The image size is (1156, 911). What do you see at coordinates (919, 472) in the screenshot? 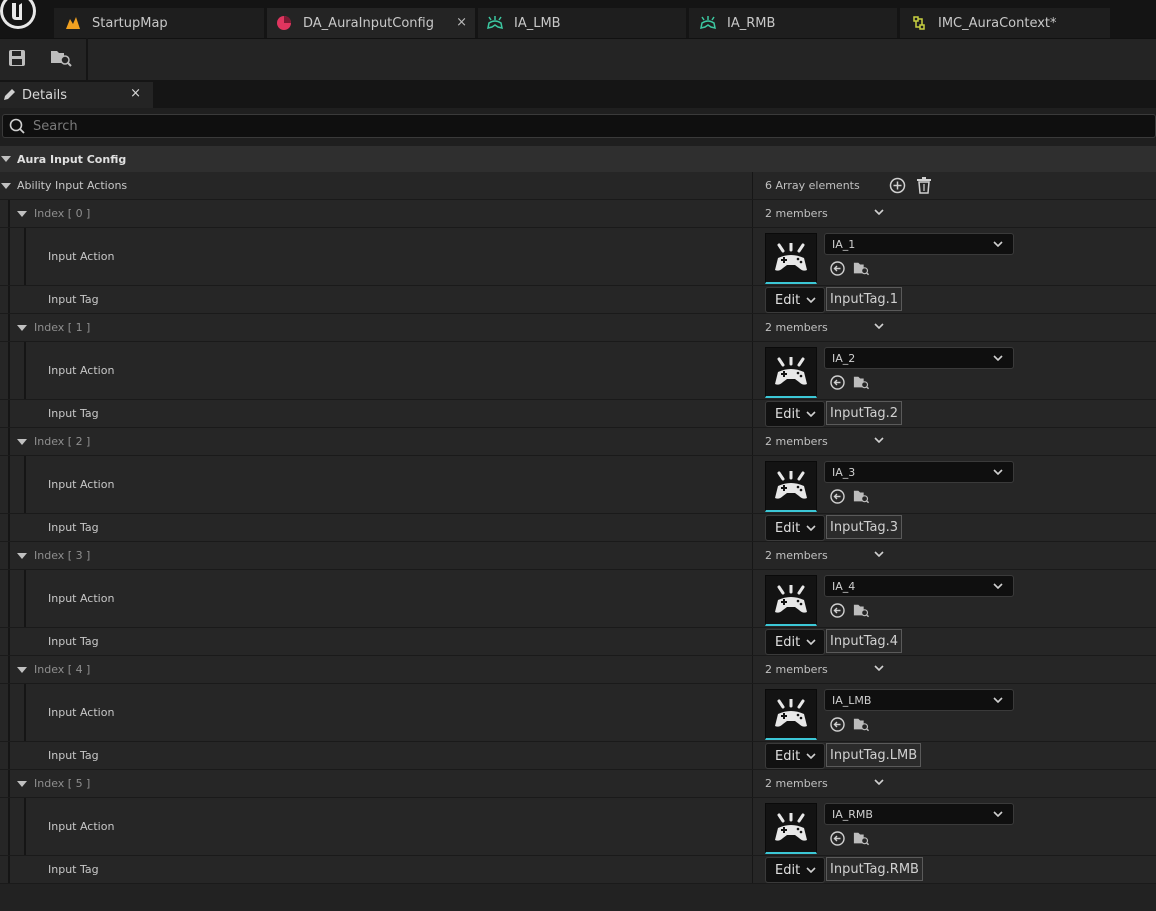
I see `asset-picker: IA_3` at bounding box center [919, 472].